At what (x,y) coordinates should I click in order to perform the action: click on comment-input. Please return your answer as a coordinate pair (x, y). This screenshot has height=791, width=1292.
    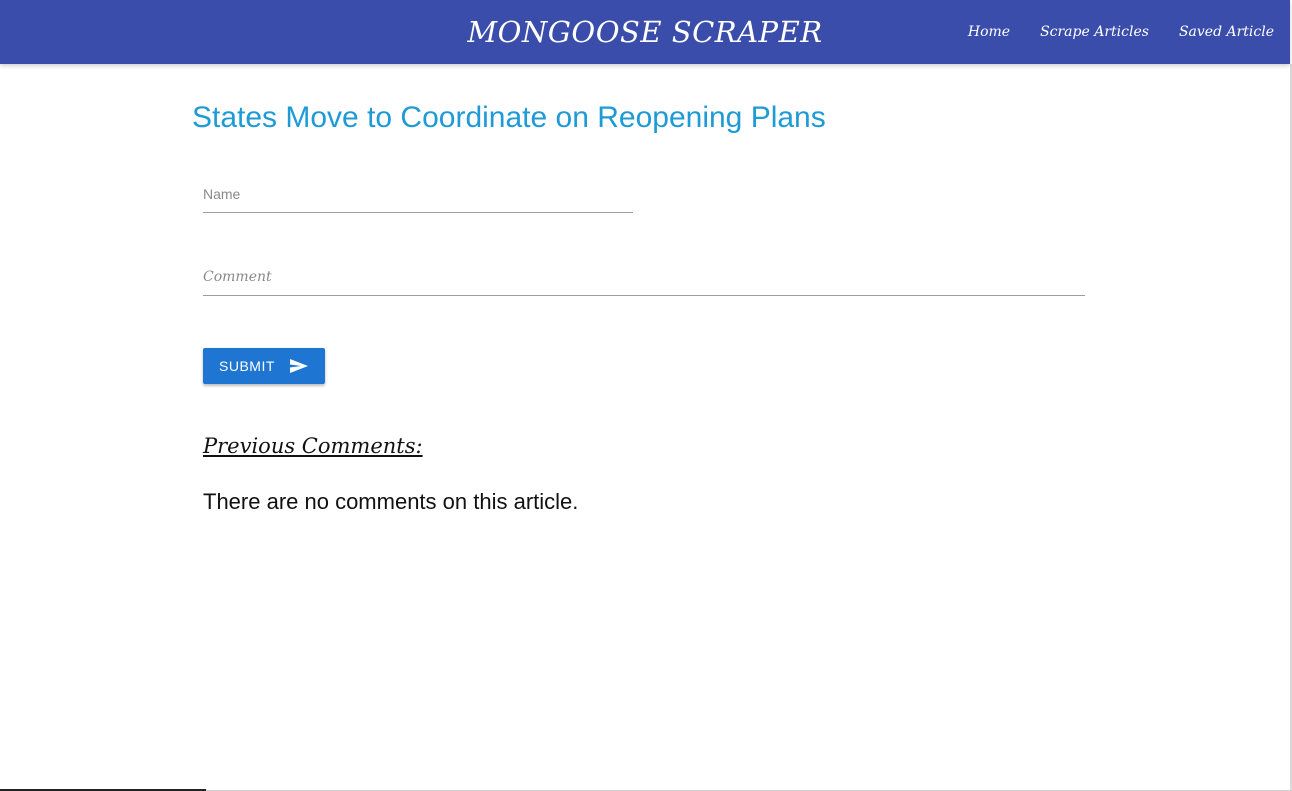
    Looking at the image, I should click on (644, 282).